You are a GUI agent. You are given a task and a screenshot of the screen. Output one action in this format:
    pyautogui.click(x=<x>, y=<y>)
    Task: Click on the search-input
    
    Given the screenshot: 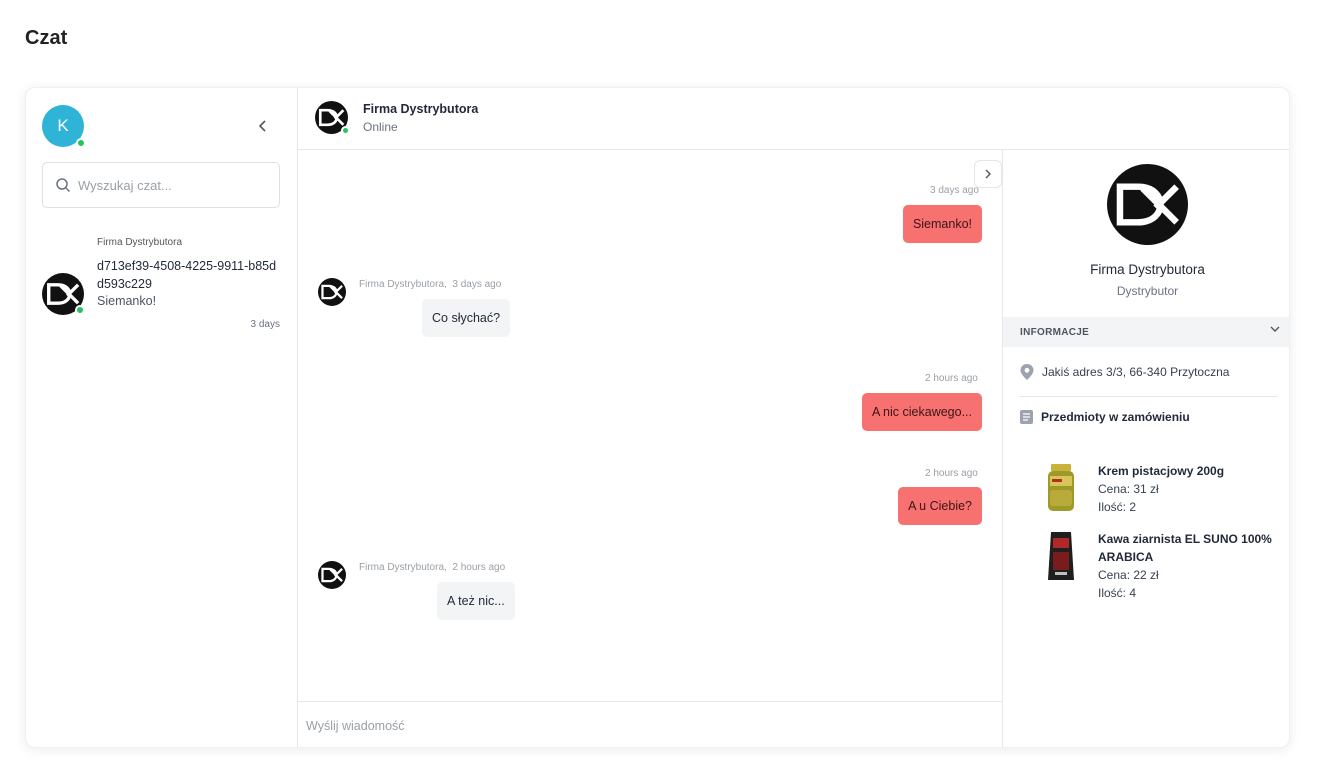 What is the action you would take?
    pyautogui.click(x=173, y=185)
    